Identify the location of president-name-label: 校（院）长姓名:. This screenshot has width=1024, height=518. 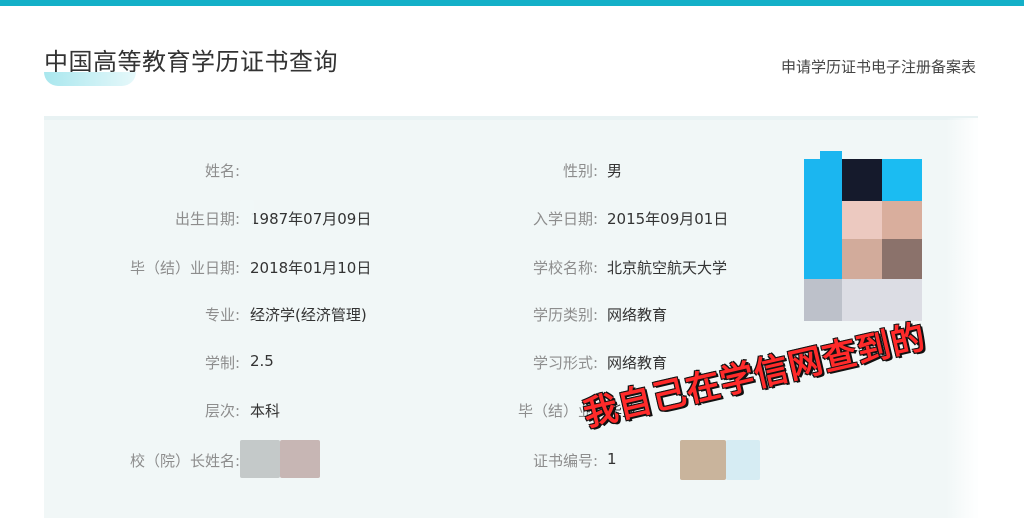
(184, 461).